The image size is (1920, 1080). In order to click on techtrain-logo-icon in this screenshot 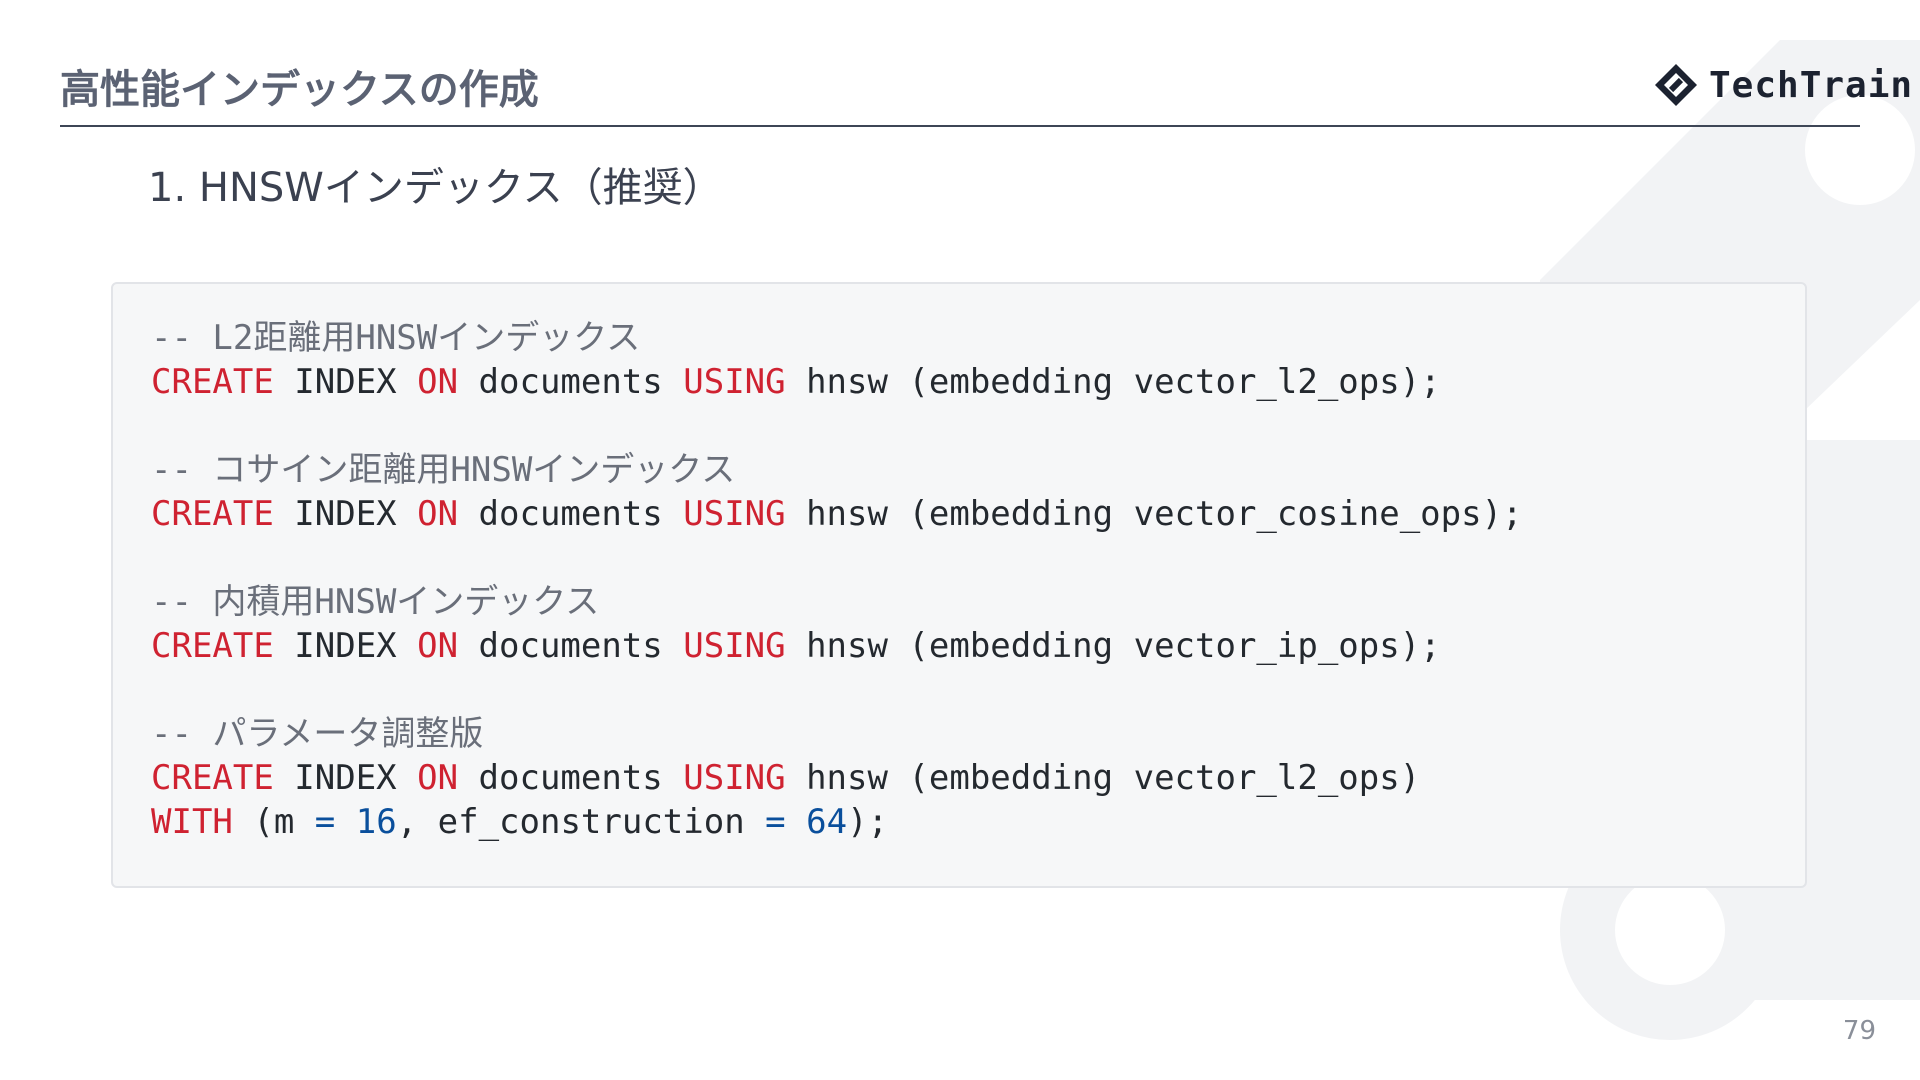, I will do `click(1676, 85)`.